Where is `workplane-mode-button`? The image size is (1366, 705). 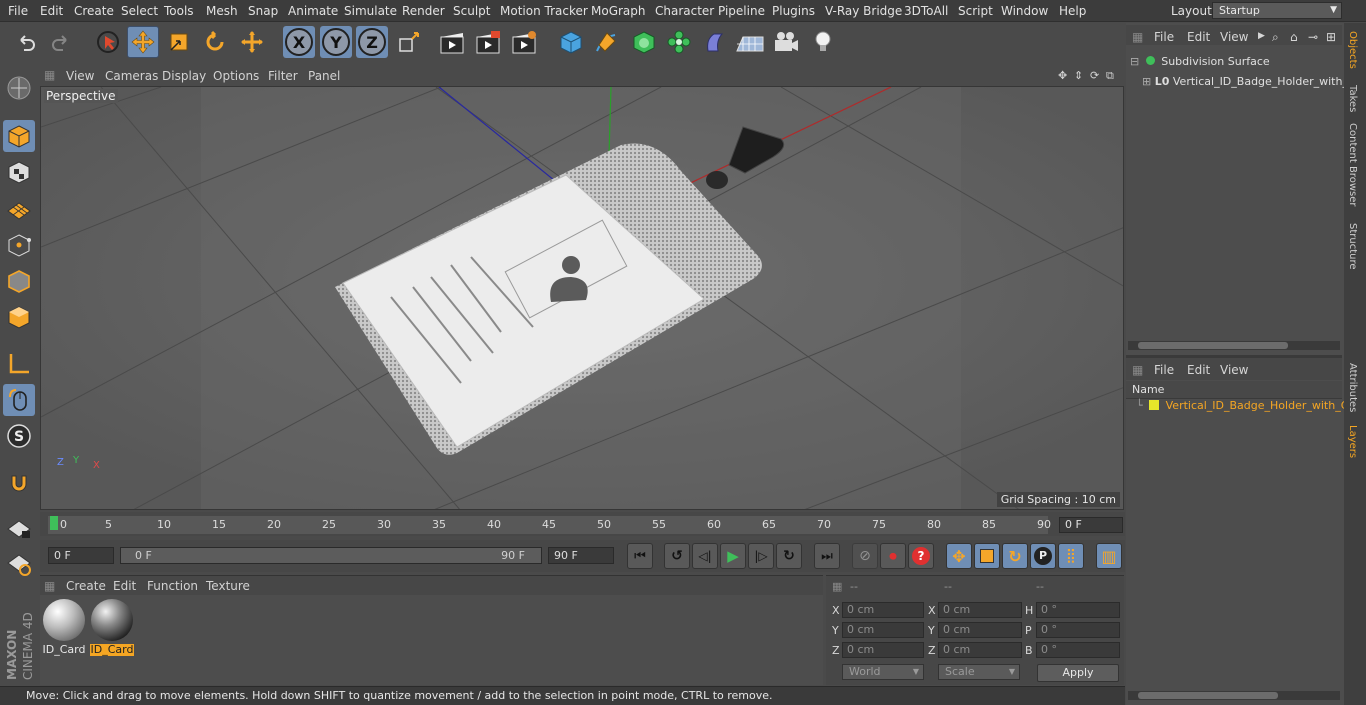 workplane-mode-button is located at coordinates (19, 208).